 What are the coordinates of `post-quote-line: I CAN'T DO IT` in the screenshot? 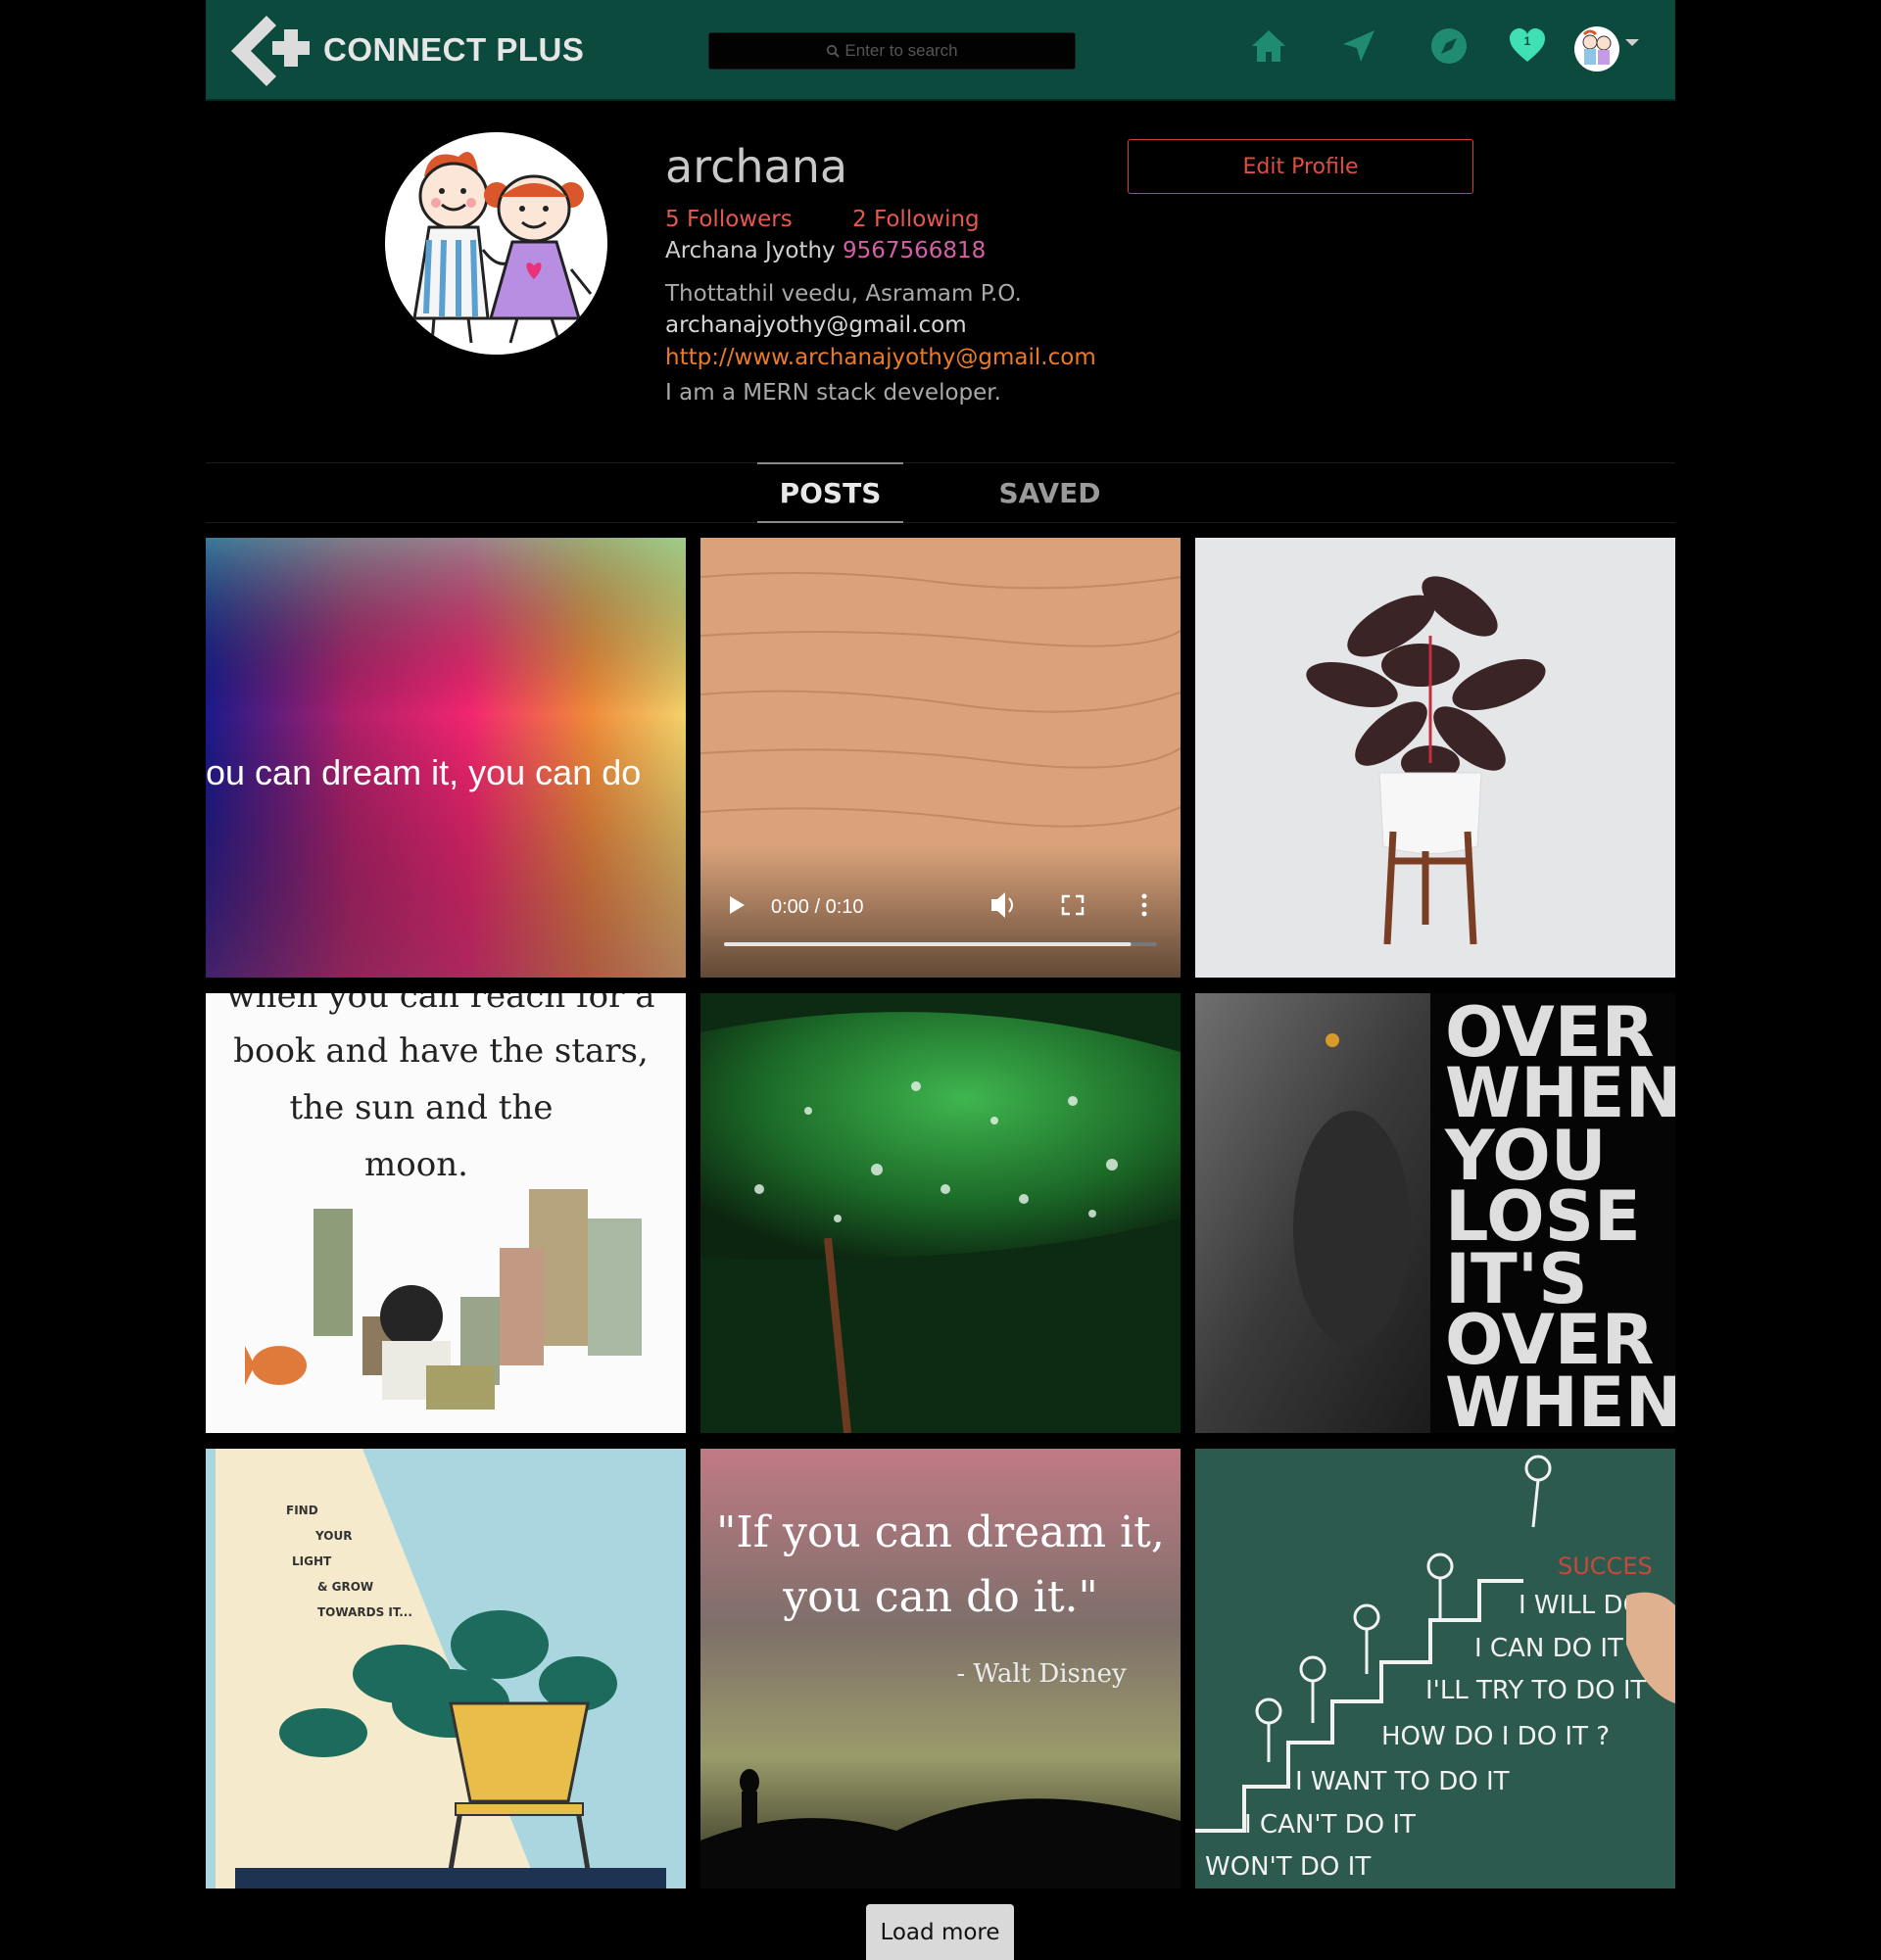 It's located at (1330, 1825).